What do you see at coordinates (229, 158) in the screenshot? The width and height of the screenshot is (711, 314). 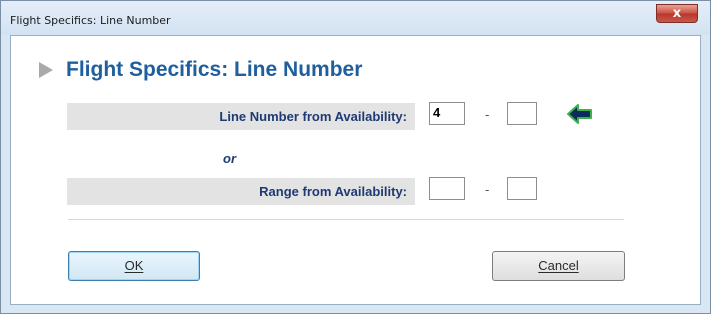 I see `or-label: or` at bounding box center [229, 158].